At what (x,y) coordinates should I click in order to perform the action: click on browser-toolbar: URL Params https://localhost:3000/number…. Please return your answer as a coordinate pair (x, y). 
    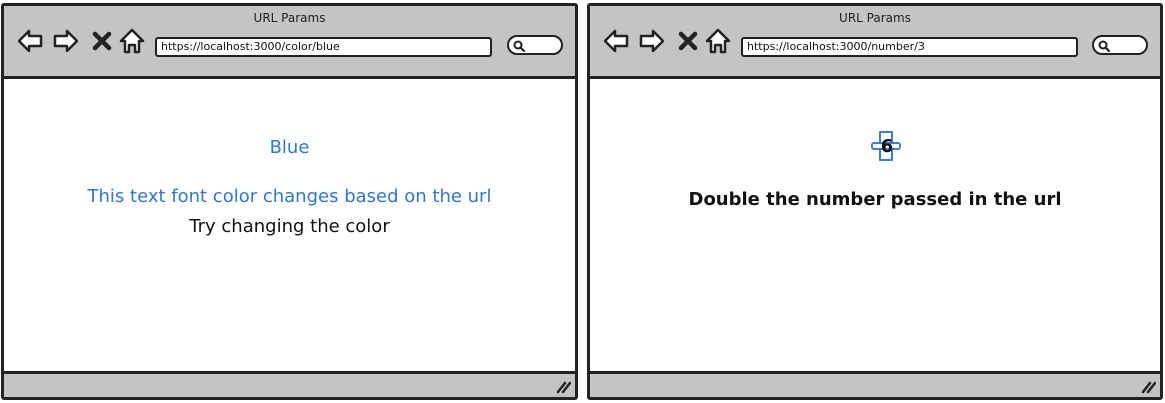
    Looking at the image, I should click on (875, 42).